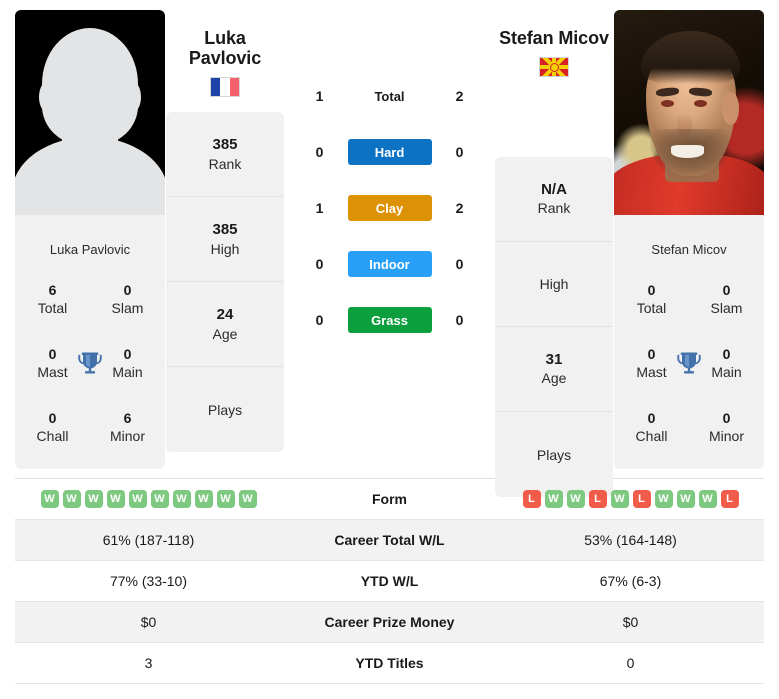 This screenshot has height=699, width=779. What do you see at coordinates (630, 622) in the screenshot?
I see `right-career-prize-money: $0` at bounding box center [630, 622].